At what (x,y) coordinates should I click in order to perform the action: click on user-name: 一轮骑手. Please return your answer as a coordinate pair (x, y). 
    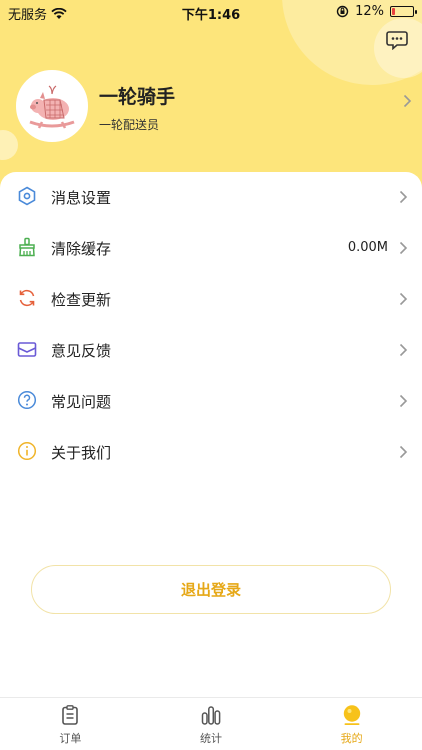
    Looking at the image, I should click on (137, 97).